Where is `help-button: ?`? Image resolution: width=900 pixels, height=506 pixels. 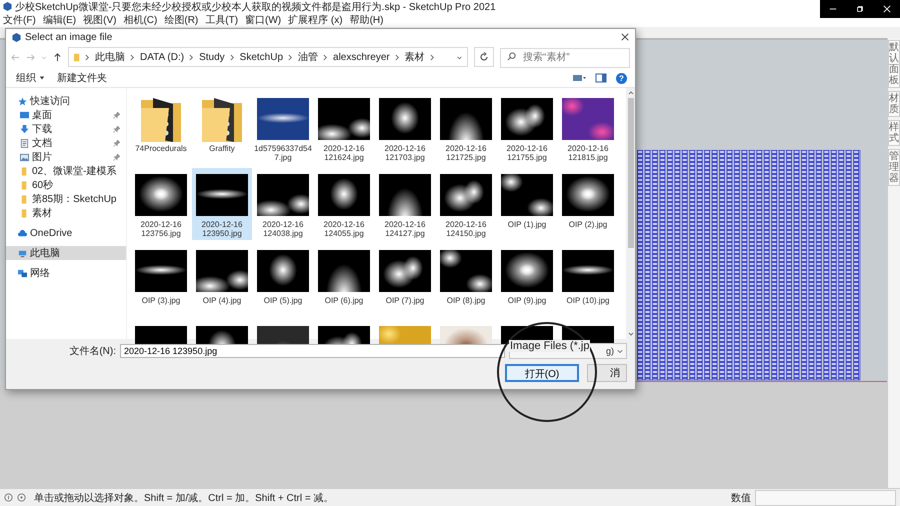 help-button: ? is located at coordinates (621, 78).